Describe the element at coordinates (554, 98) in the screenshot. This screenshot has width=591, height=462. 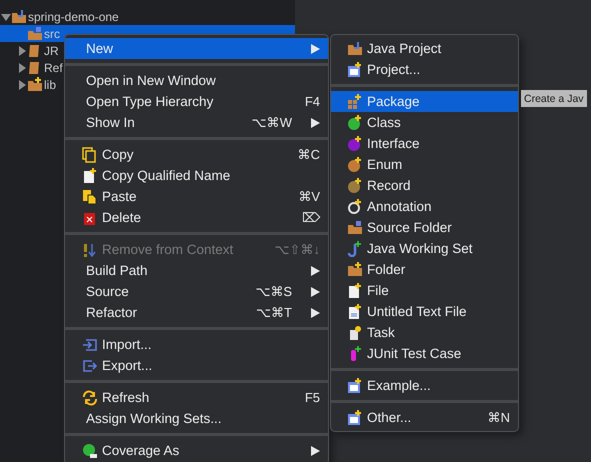
I see `tooltip: Create a Jav` at that location.